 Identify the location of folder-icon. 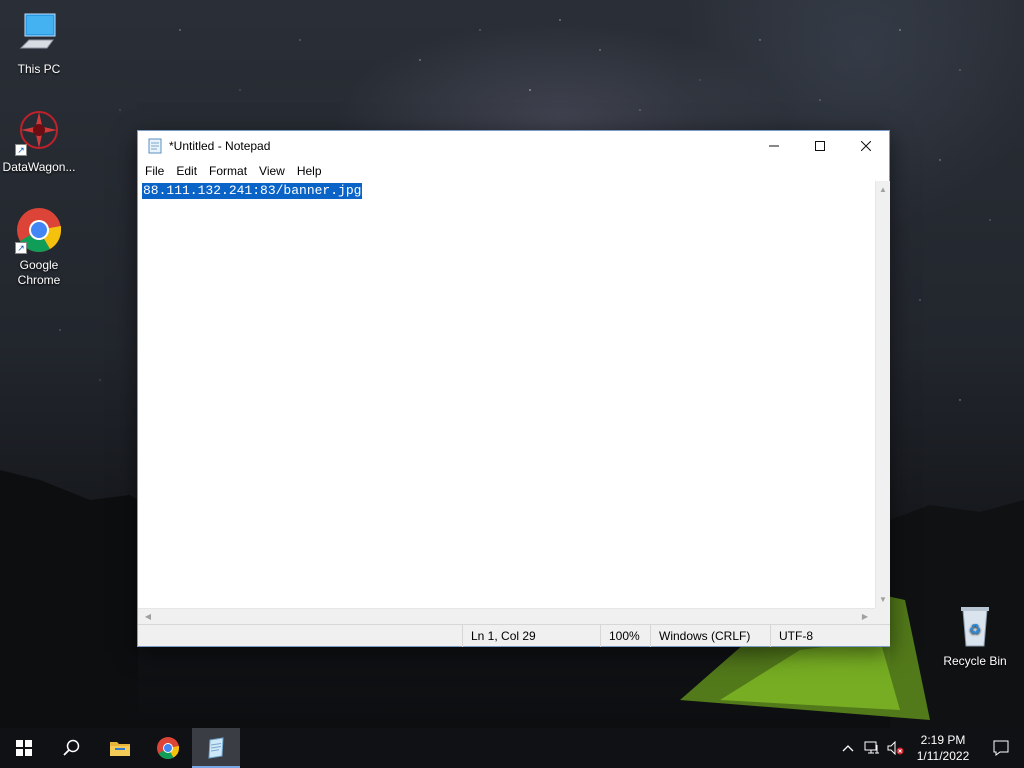
(120, 749).